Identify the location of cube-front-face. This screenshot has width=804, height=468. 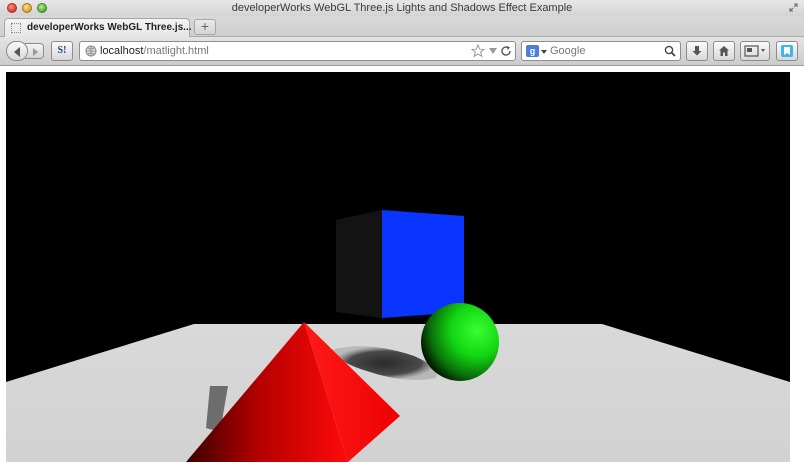
(423, 264).